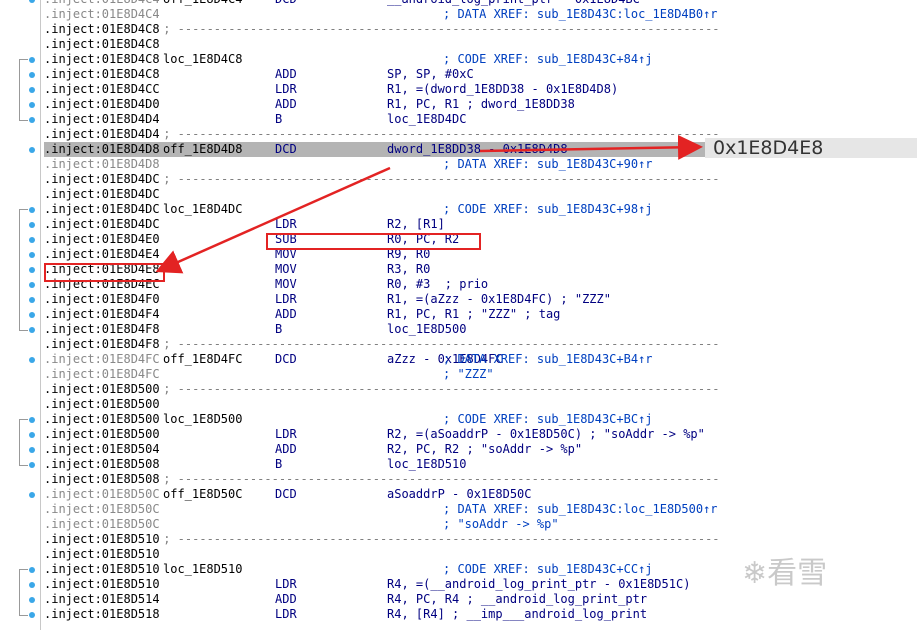  I want to click on annotation-arrows, so click(429, 204).